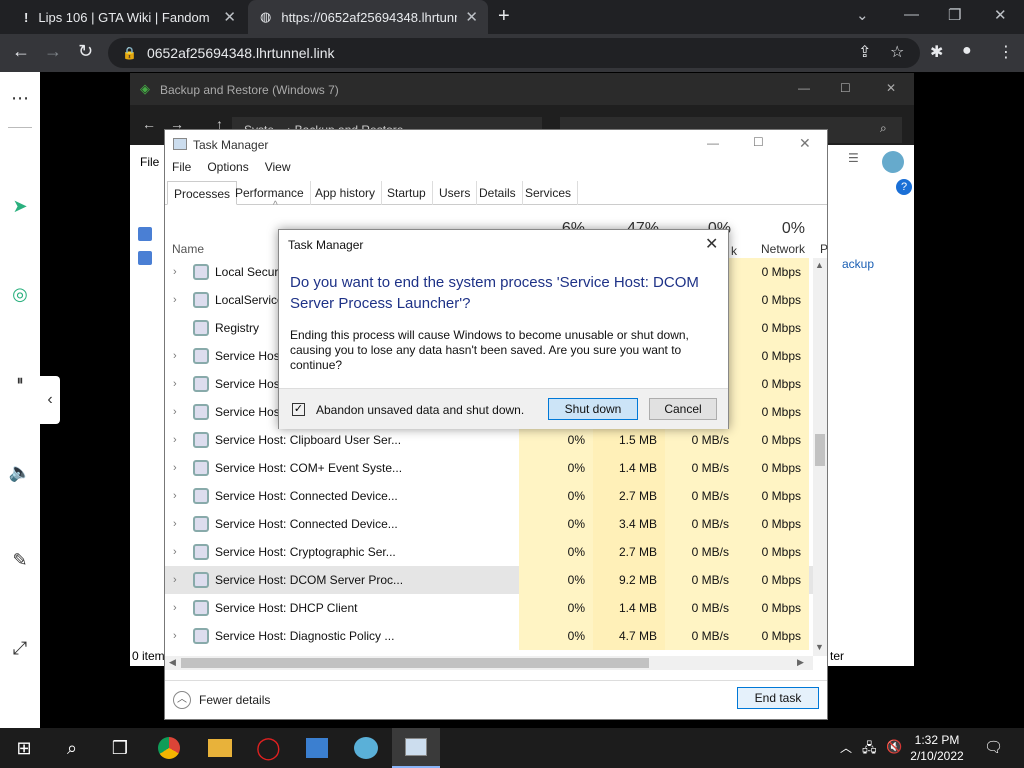 This screenshot has width=1024, height=768. What do you see at coordinates (20, 560) in the screenshot?
I see `edit-icon: ✎` at bounding box center [20, 560].